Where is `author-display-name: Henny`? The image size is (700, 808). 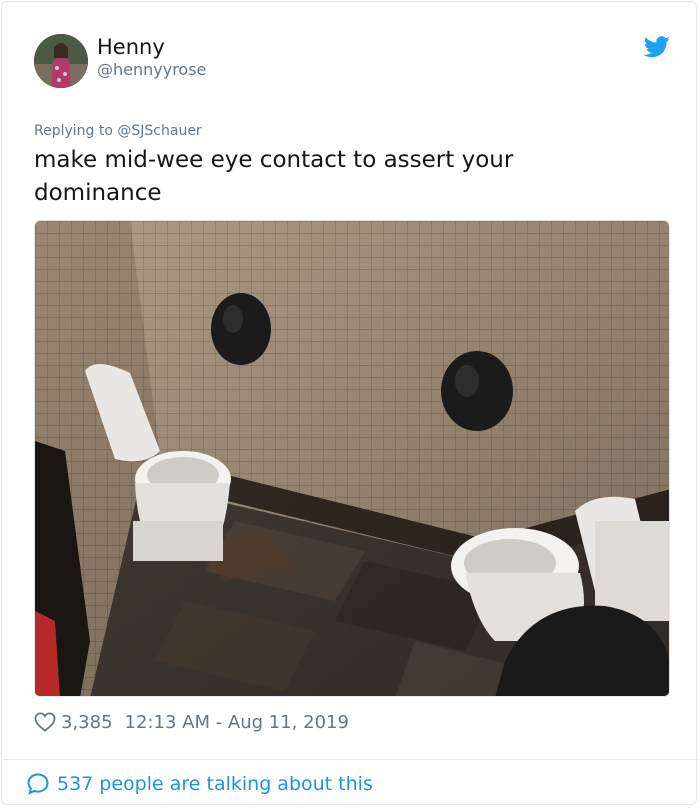
author-display-name: Henny is located at coordinates (131, 47).